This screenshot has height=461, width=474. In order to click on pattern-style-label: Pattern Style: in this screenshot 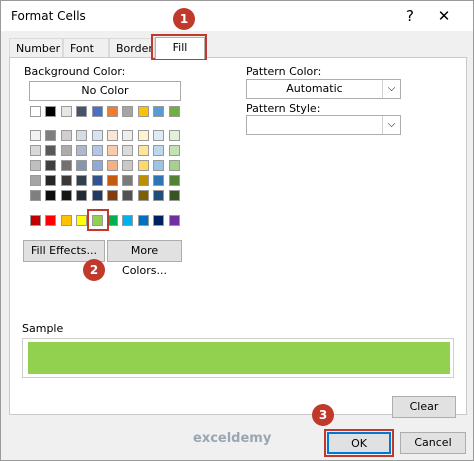, I will do `click(283, 108)`.